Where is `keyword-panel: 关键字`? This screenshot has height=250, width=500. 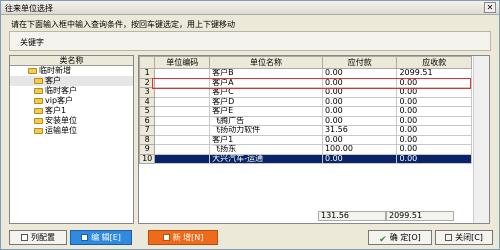 keyword-panel: 关键字 is located at coordinates (250, 41).